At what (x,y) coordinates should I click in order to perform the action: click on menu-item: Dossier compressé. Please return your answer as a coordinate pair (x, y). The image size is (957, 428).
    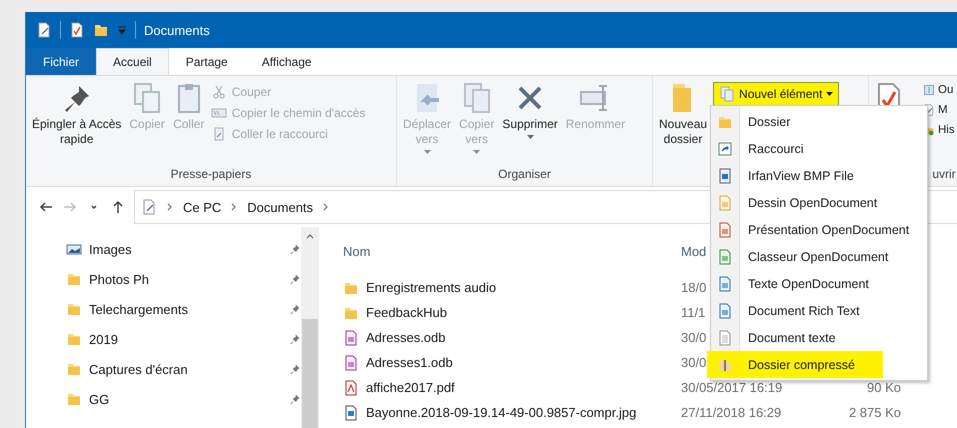
    Looking at the image, I should click on (795, 364).